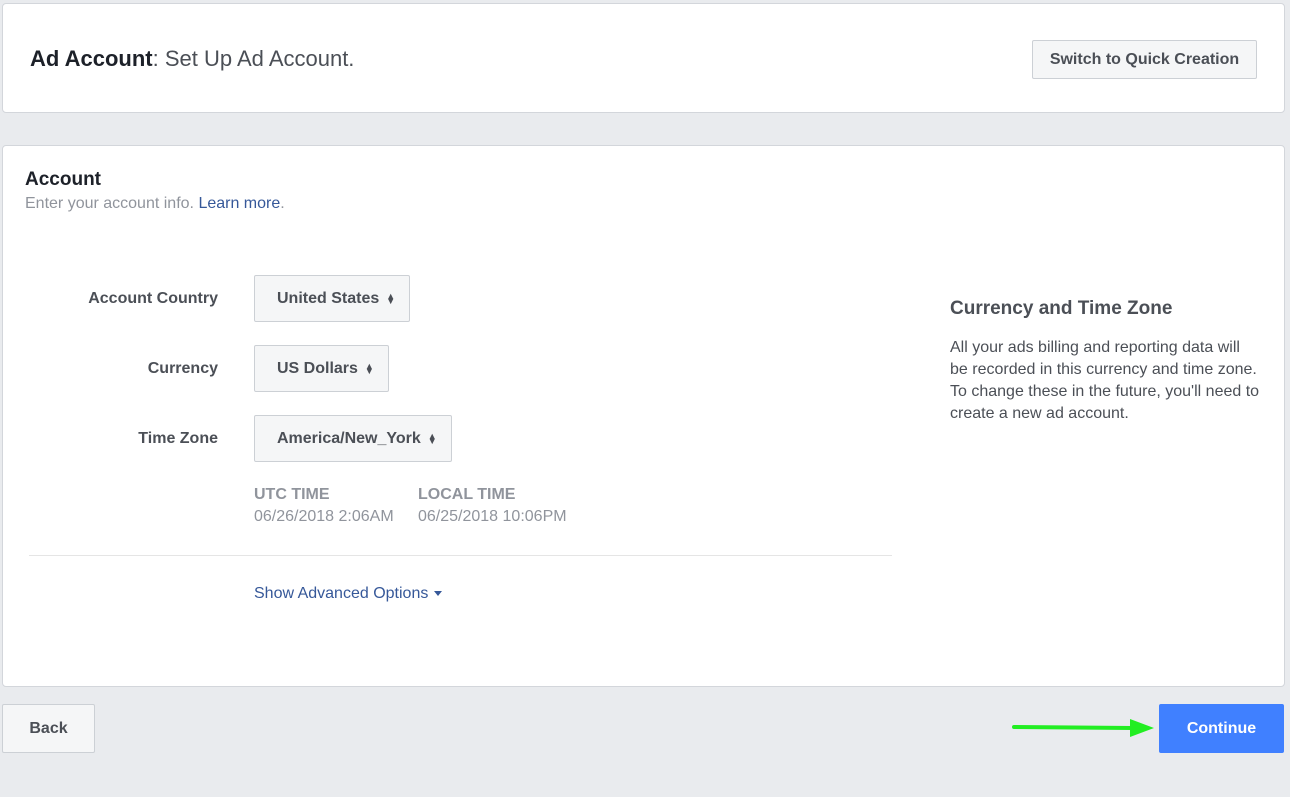 Image resolution: width=1290 pixels, height=797 pixels. What do you see at coordinates (492, 516) in the screenshot?
I see `local-time-value: 06/25/2018 10:06PM` at bounding box center [492, 516].